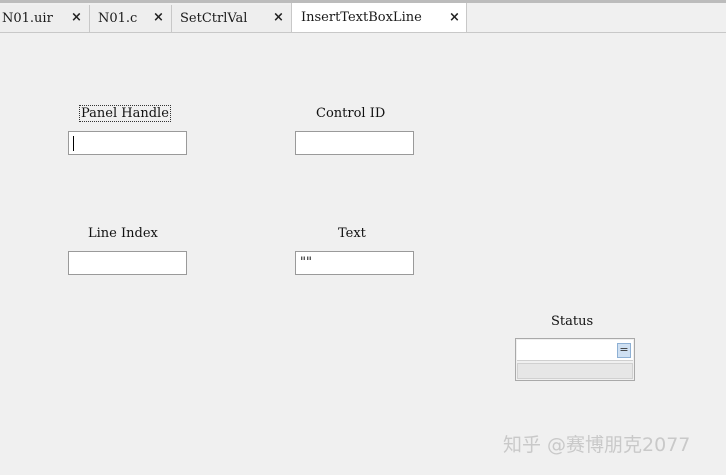 The height and width of the screenshot is (475, 726). I want to click on tab-setctrlval: SetCtrlVal ×, so click(232, 18).